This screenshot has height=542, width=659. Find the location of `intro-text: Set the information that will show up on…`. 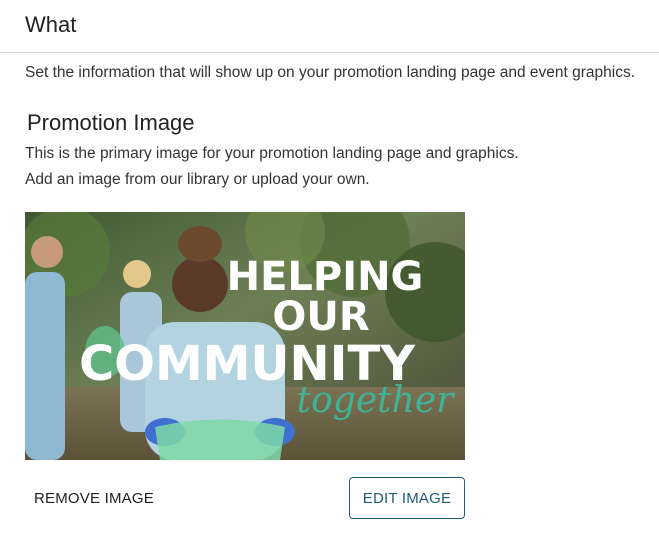

intro-text: Set the information that will show up on… is located at coordinates (330, 72).